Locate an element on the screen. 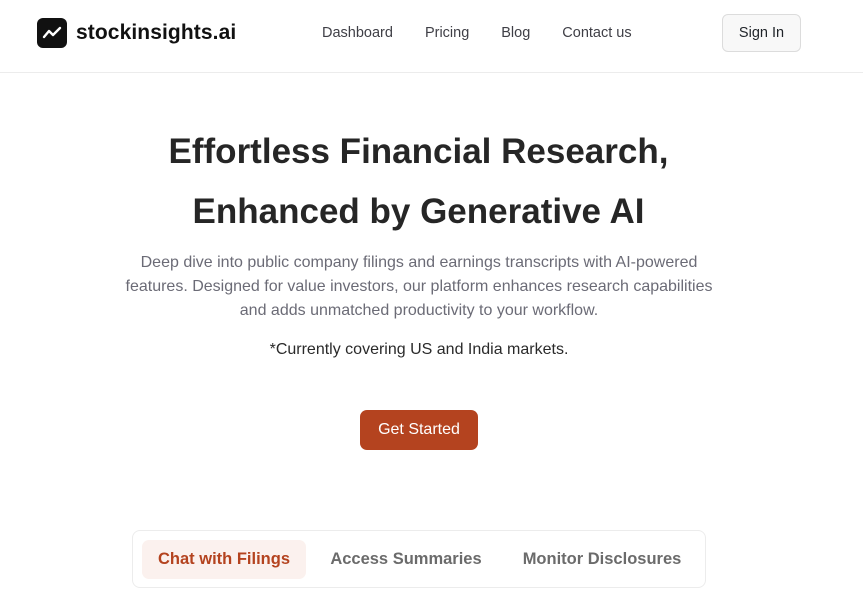 Image resolution: width=863 pixels, height=615 pixels. nav-pricing: Pricing is located at coordinates (447, 33).